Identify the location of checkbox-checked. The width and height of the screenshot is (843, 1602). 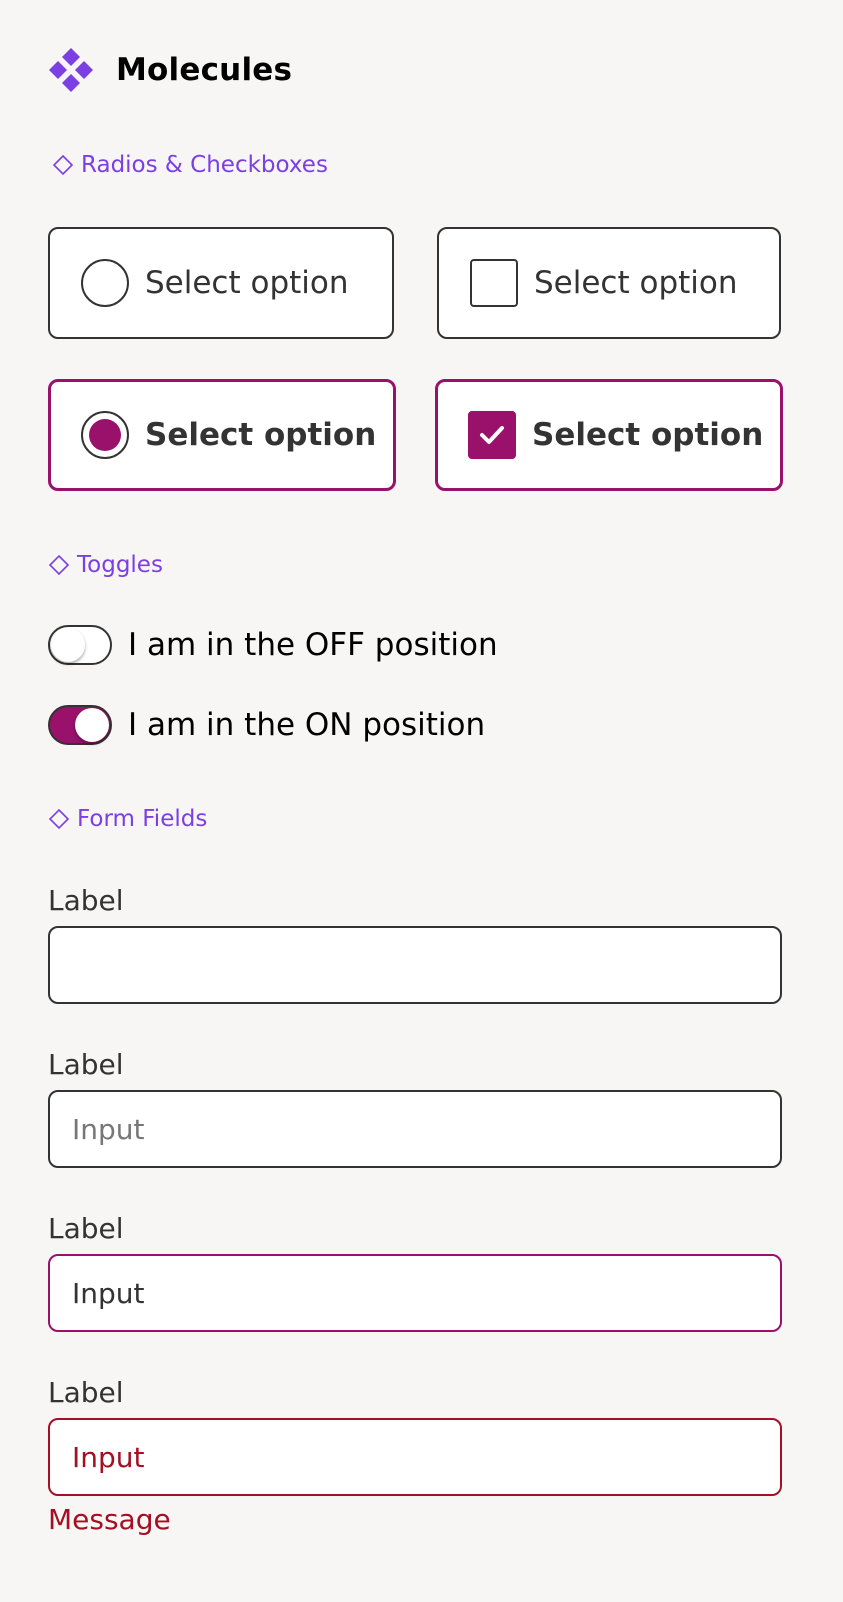
(492, 435).